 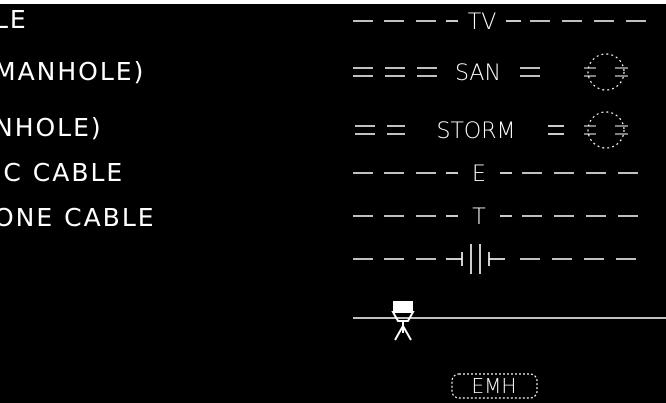 What do you see at coordinates (478, 73) in the screenshot?
I see `san-symbol-text: SAN` at bounding box center [478, 73].